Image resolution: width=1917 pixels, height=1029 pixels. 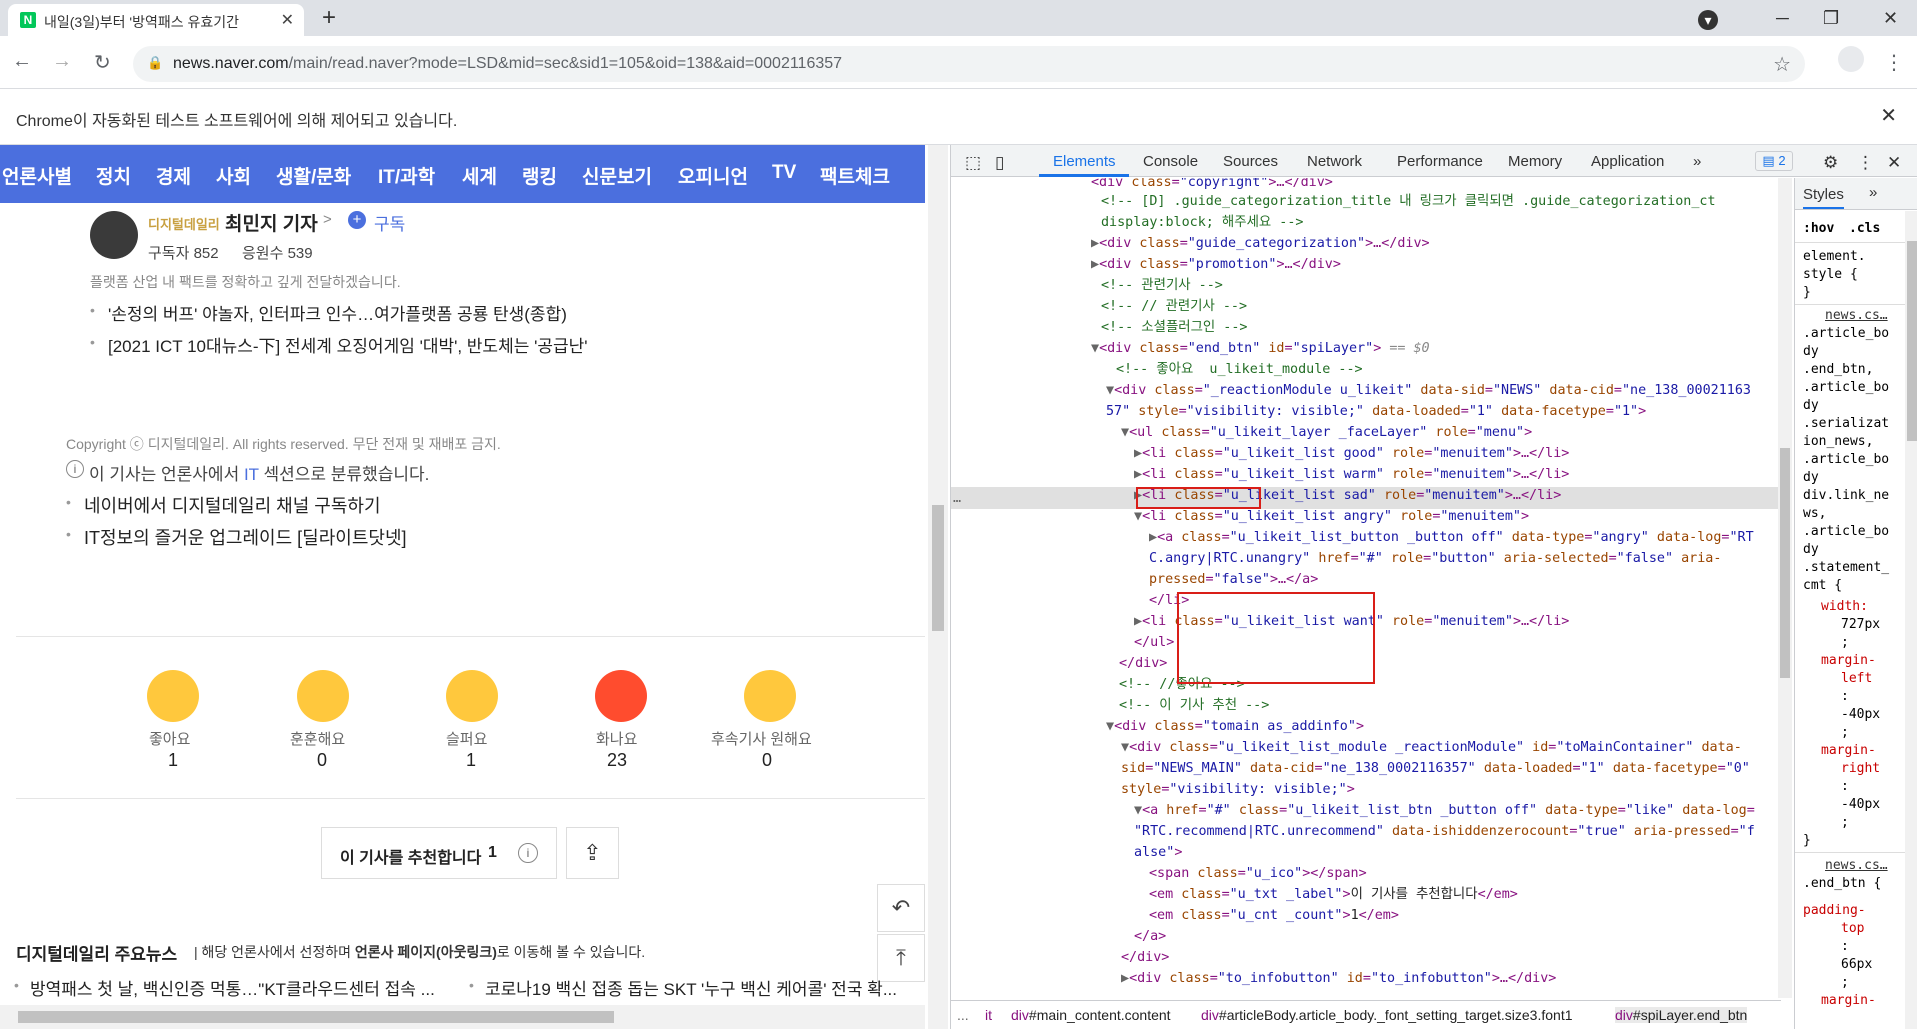 I want to click on reaction-count: 1, so click(x=173, y=760).